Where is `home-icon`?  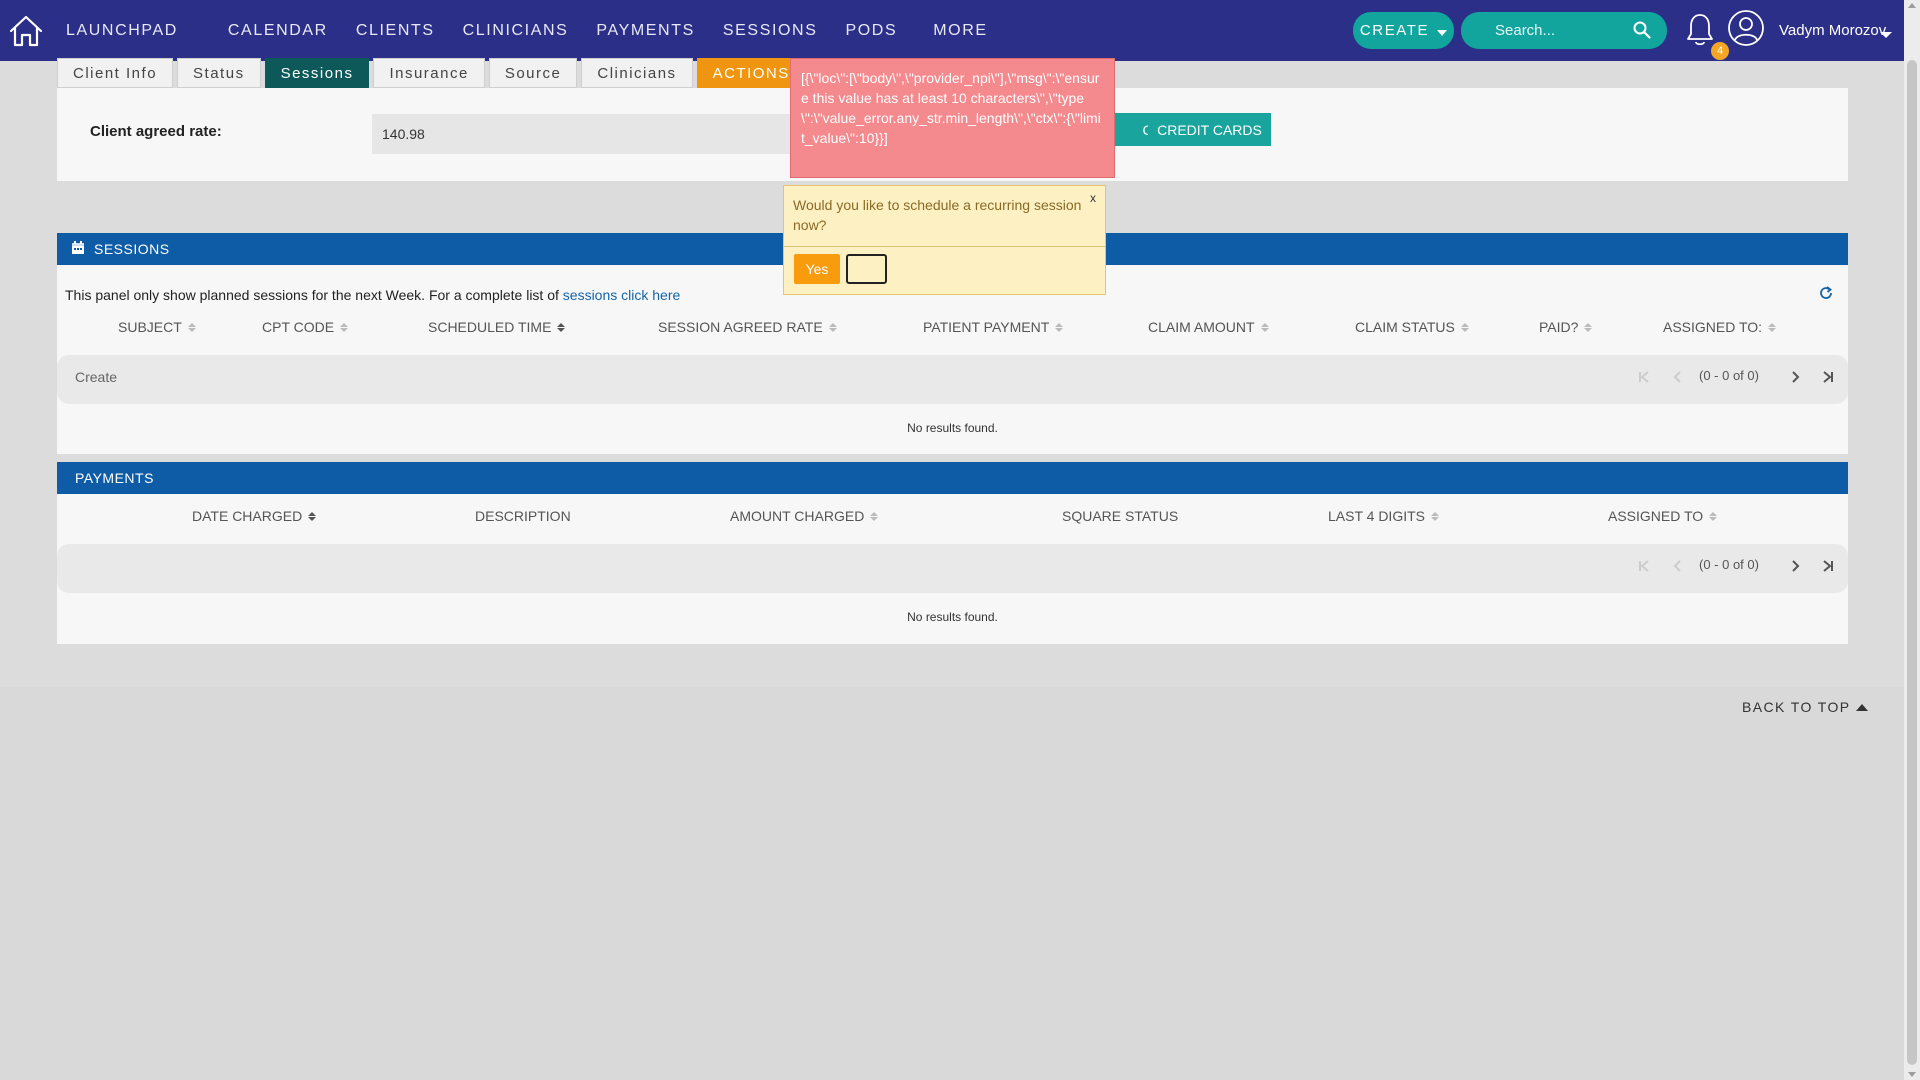 home-icon is located at coordinates (26, 30).